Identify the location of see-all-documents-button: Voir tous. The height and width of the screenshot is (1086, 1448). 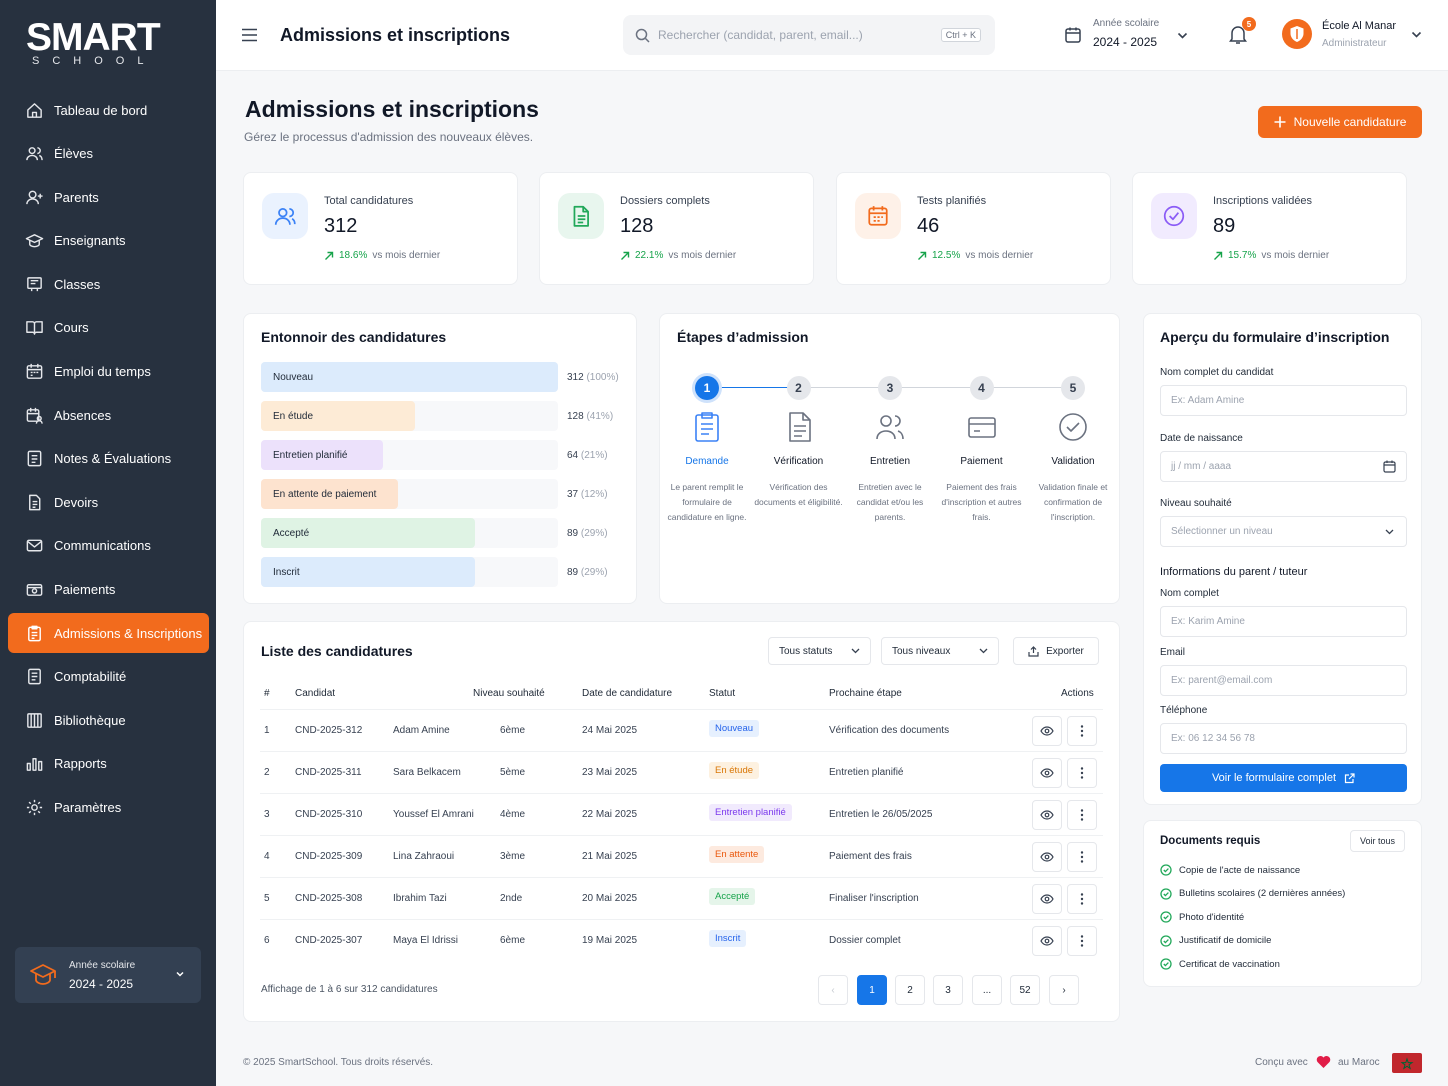
(1377, 841).